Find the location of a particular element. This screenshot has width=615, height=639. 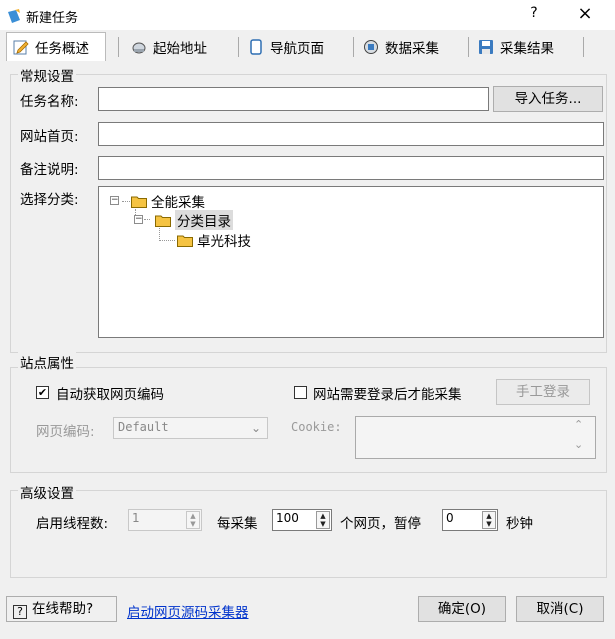

tab-label: 导航页面 is located at coordinates (297, 48).